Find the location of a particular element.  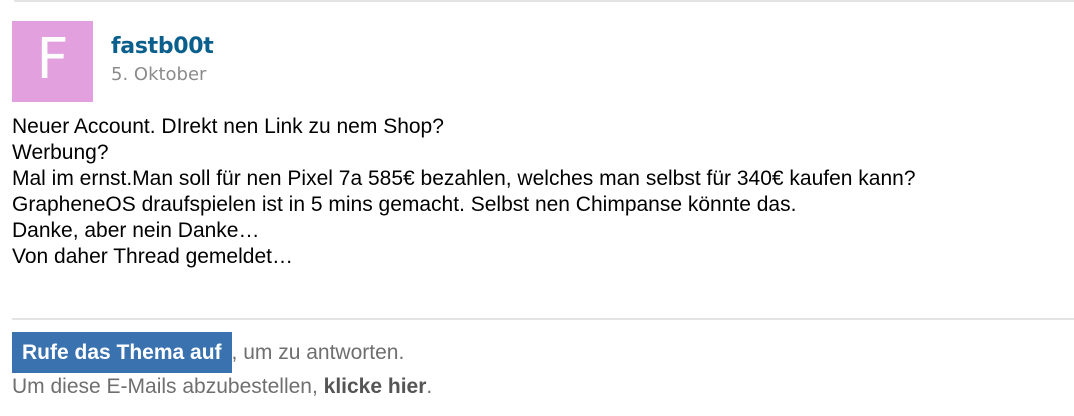

unsubscribe-suffix-text: . is located at coordinates (429, 386).